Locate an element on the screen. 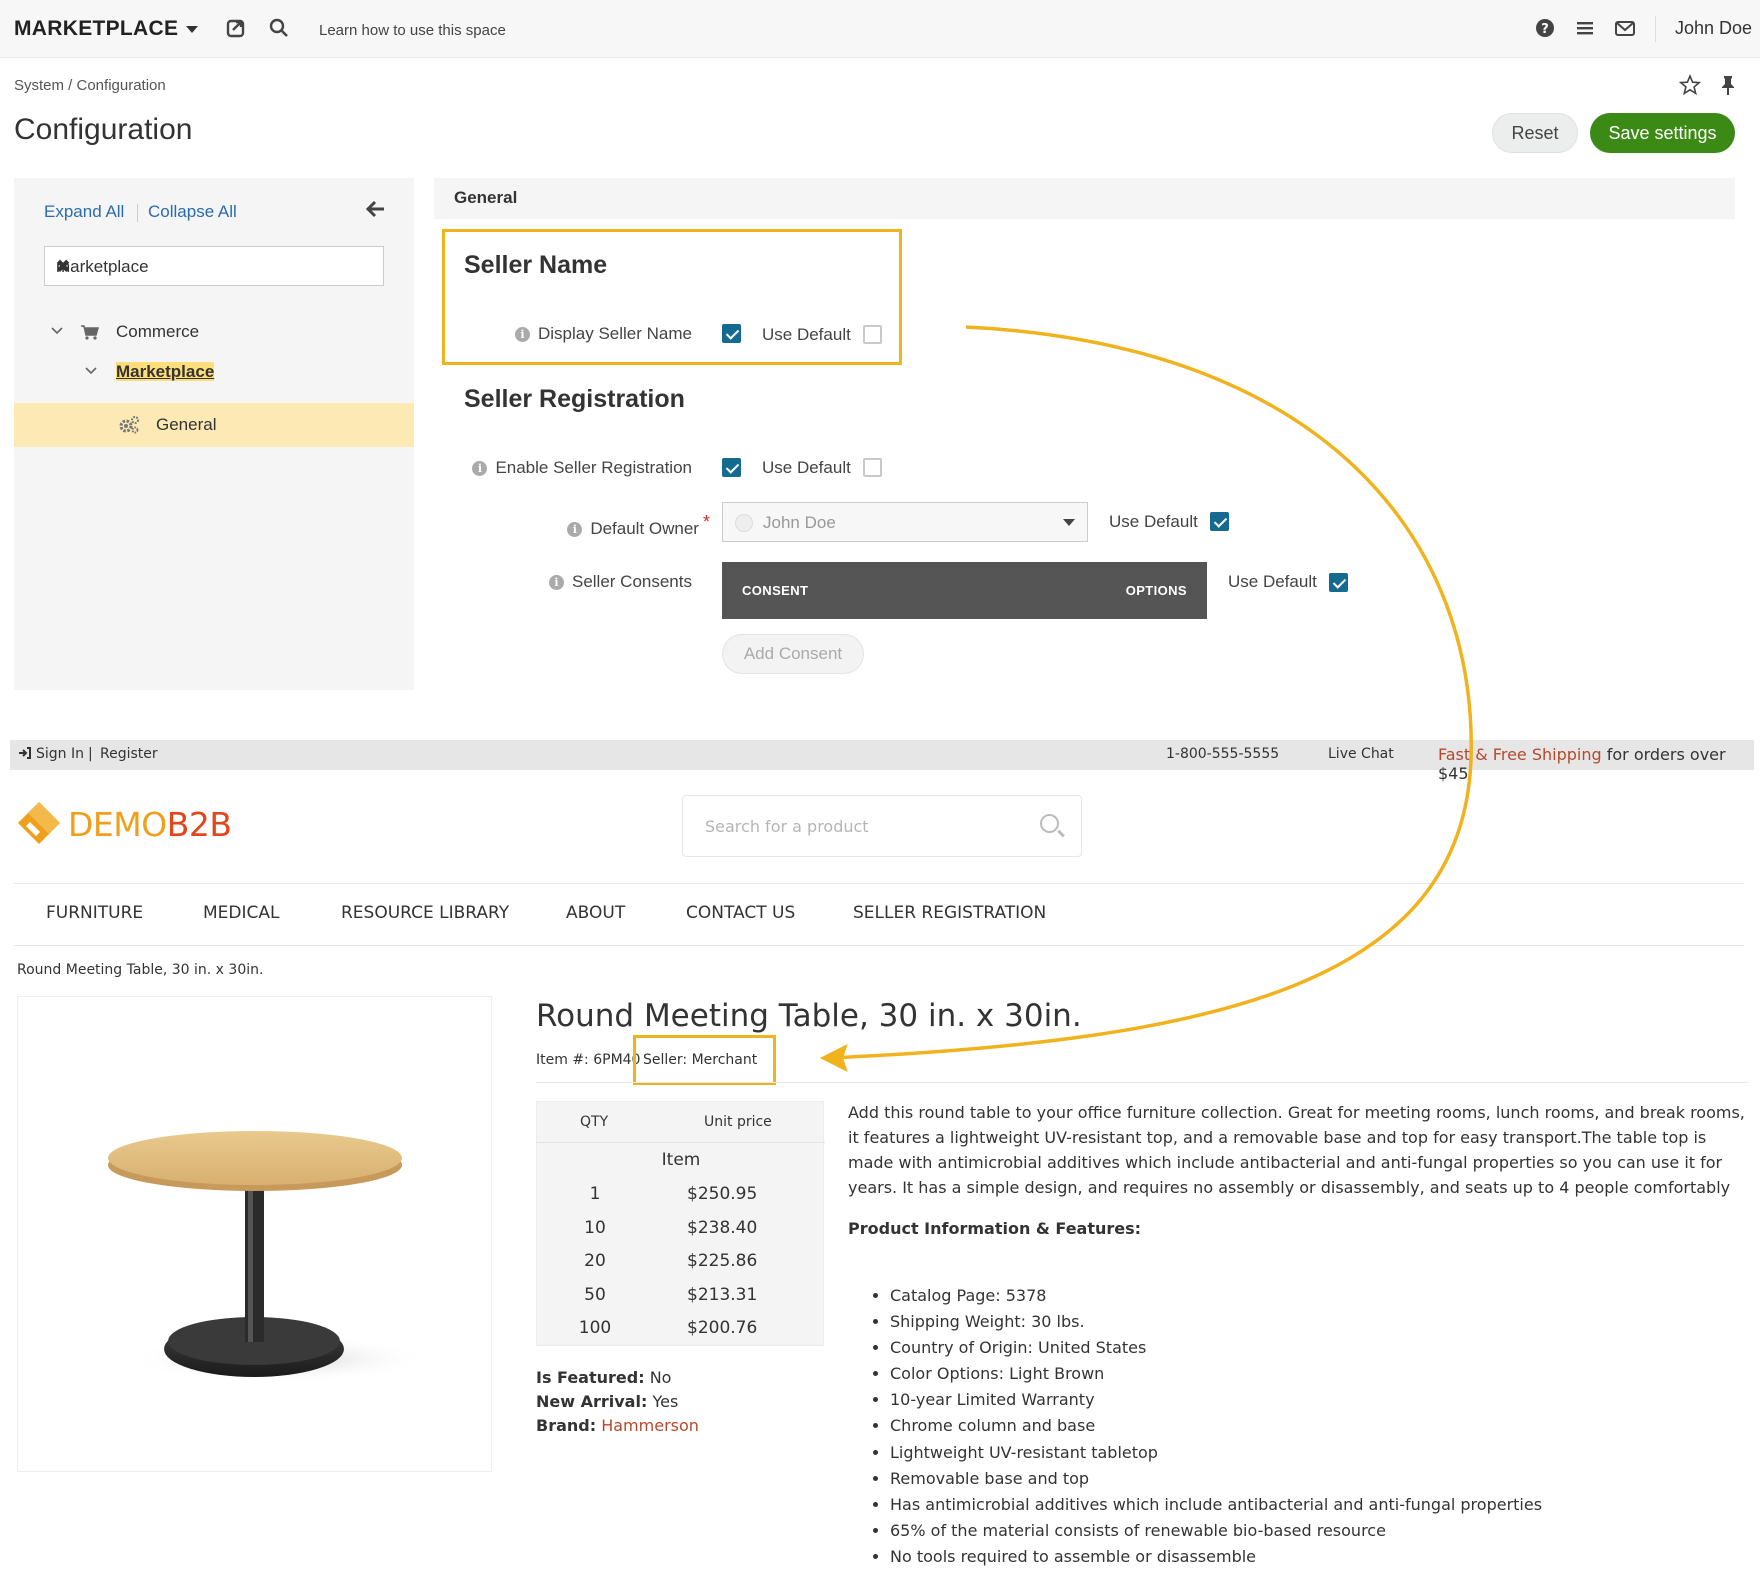  nav-item-medical: MEDICAL is located at coordinates (241, 913).